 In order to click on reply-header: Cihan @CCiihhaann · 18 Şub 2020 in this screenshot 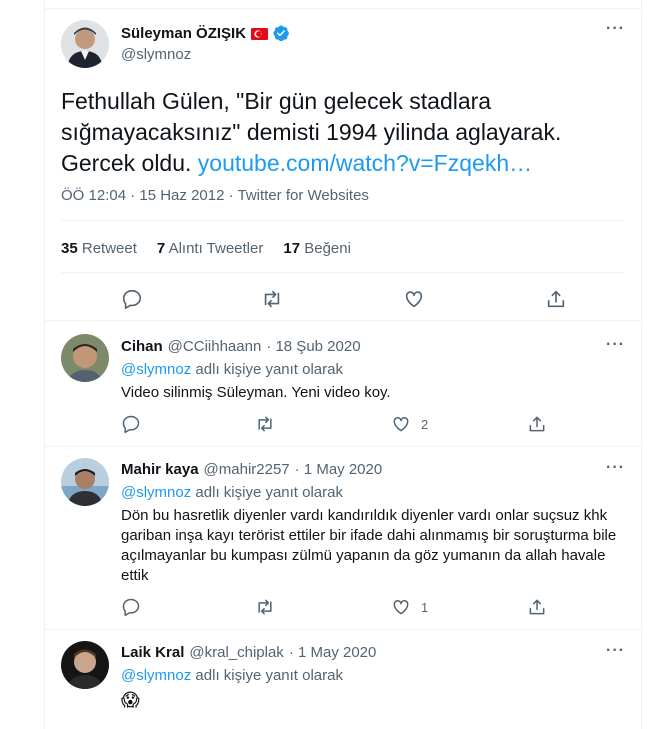, I will do `click(241, 346)`.